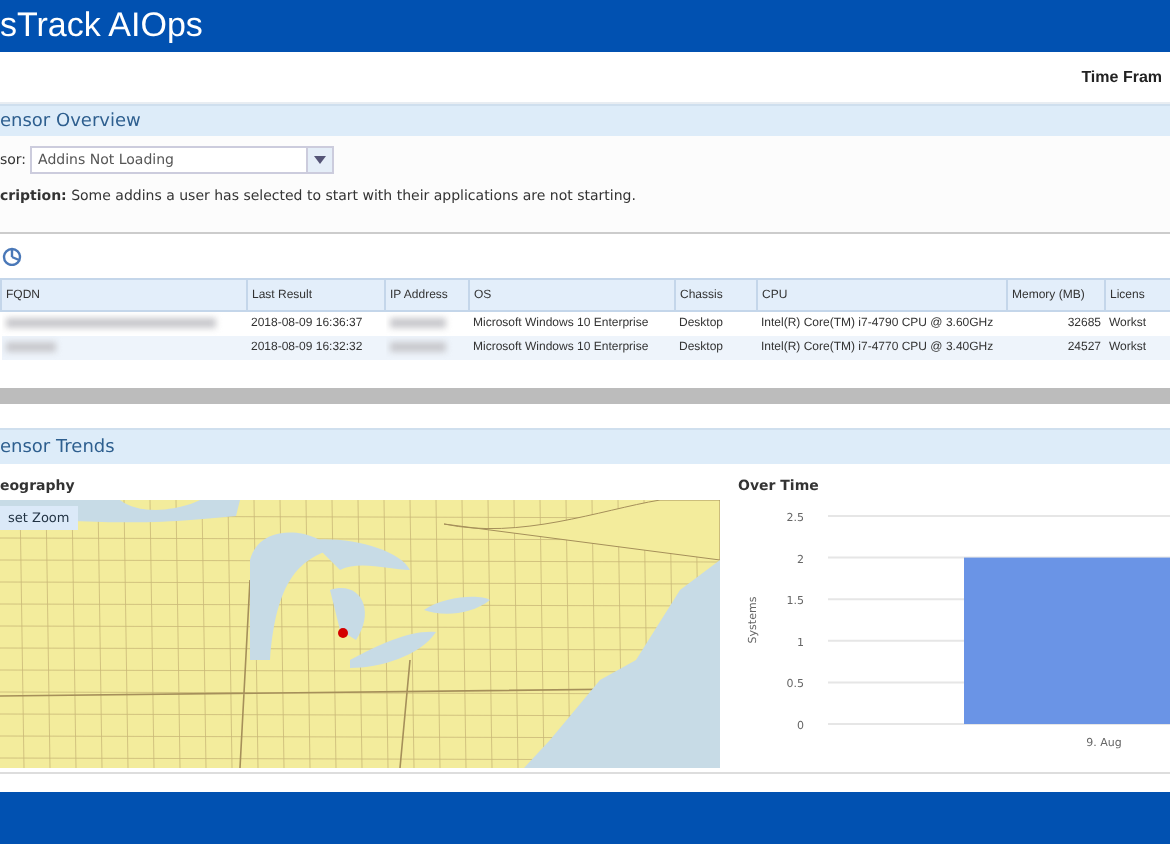  I want to click on map-marker, so click(343, 633).